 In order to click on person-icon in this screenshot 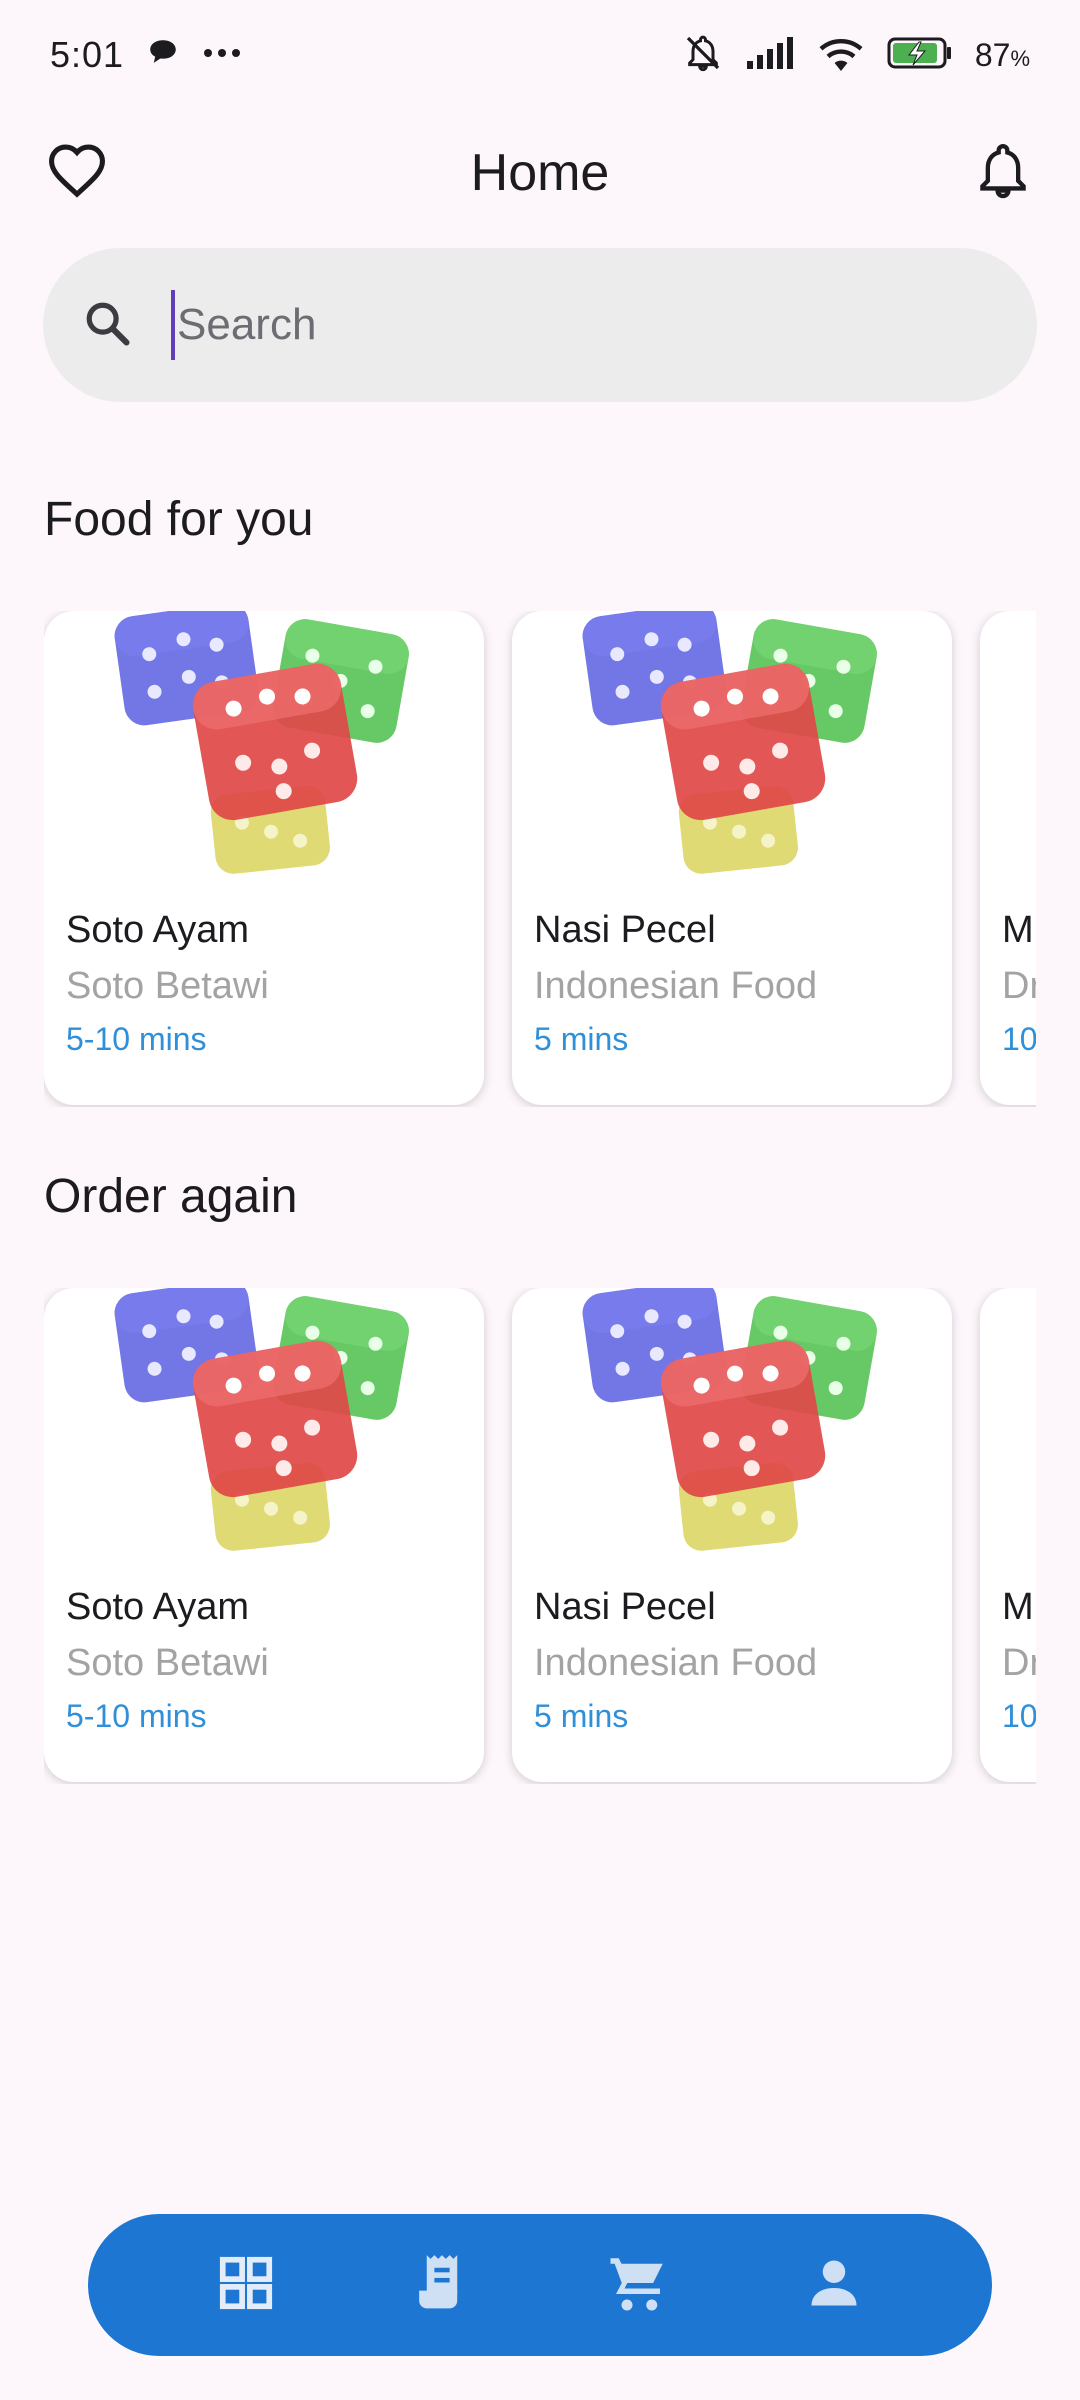, I will do `click(834, 2285)`.